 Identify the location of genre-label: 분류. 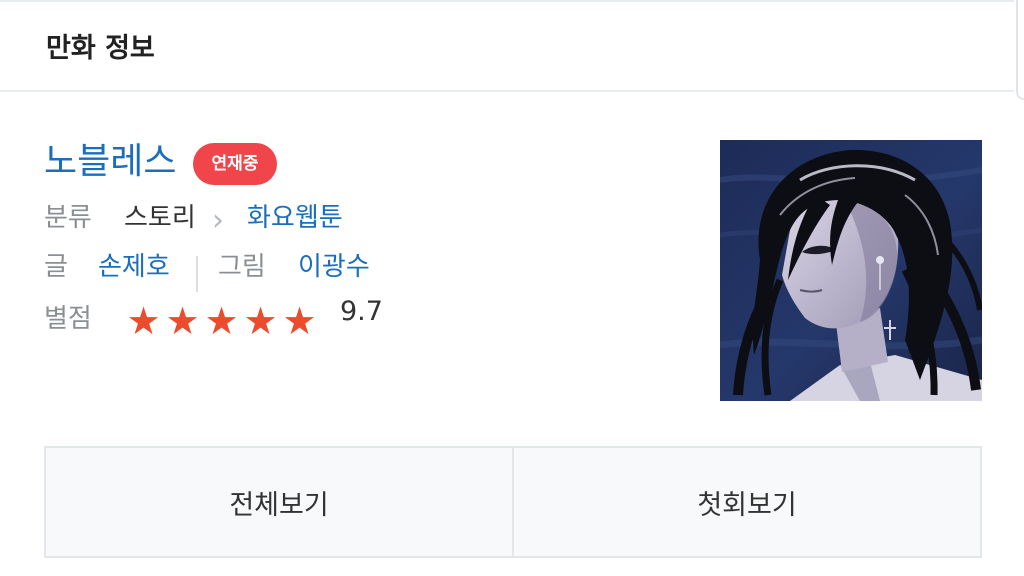
(68, 218).